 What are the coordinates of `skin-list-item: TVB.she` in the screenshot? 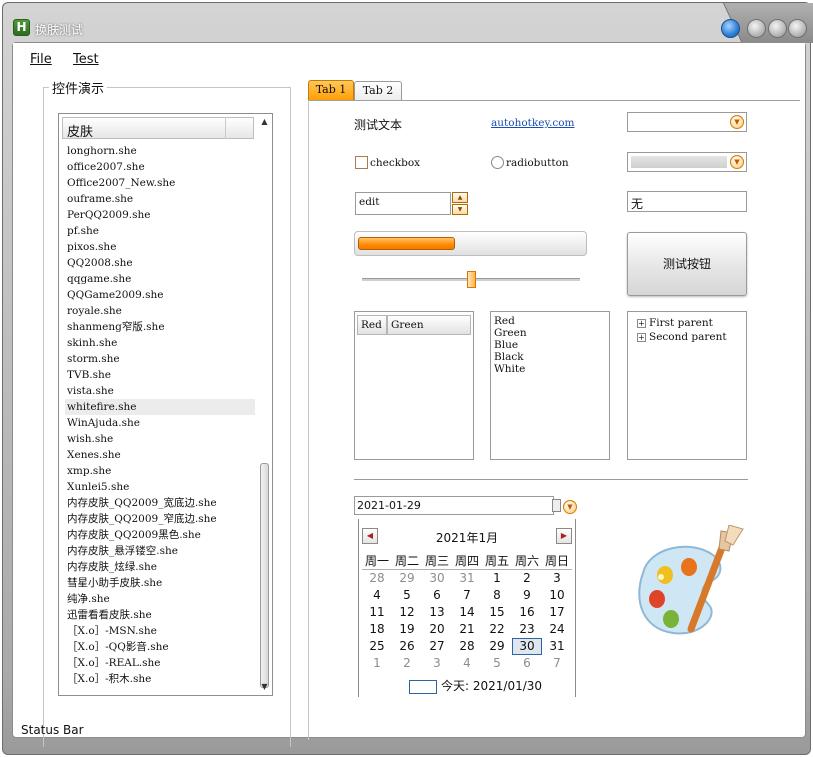 It's located at (160, 375).